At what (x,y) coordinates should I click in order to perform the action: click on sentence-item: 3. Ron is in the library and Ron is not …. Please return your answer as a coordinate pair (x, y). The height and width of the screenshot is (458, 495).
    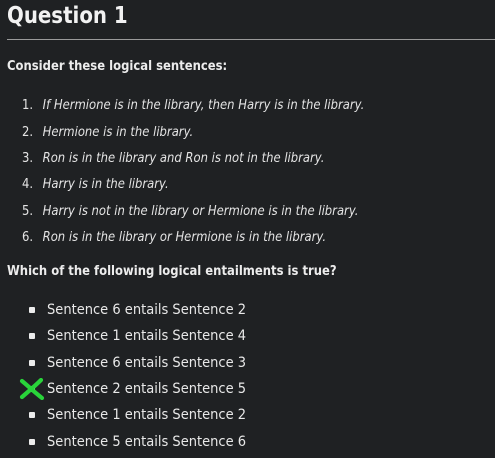
    Looking at the image, I should click on (193, 158).